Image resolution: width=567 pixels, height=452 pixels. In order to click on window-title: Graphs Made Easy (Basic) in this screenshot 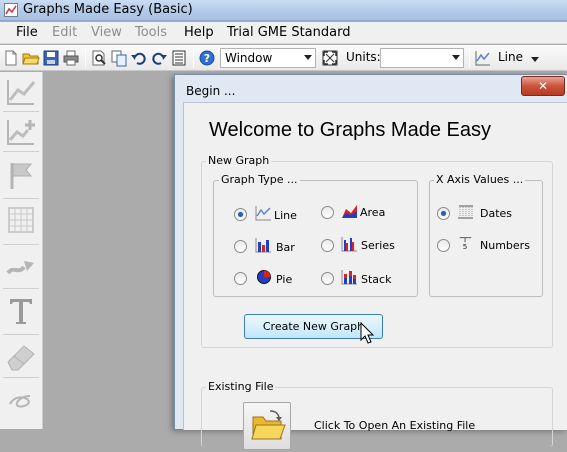, I will do `click(108, 9)`.